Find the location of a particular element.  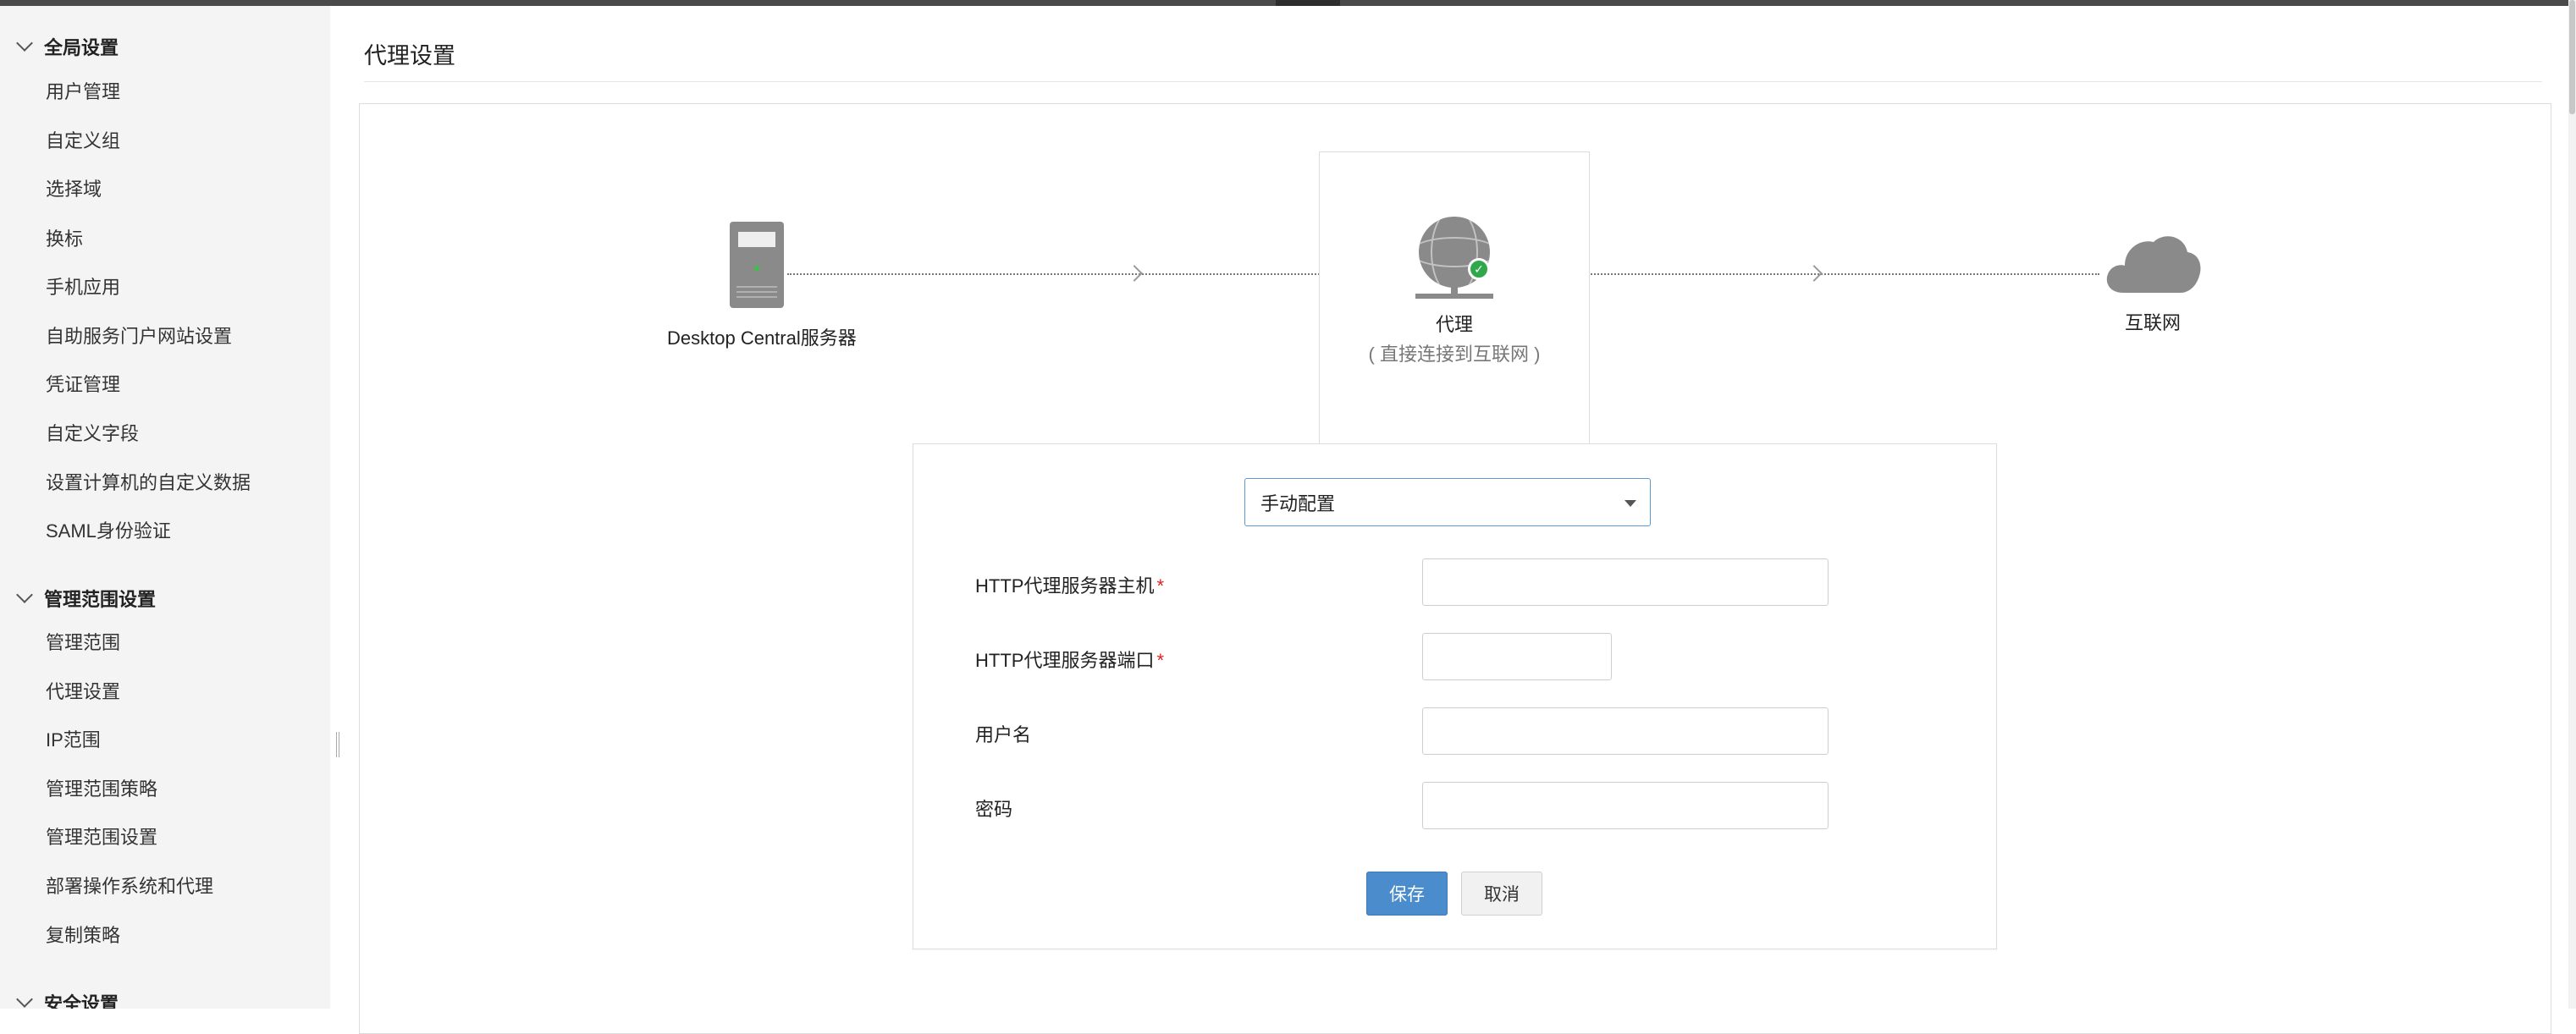

scrollbar-thumb is located at coordinates (2572, 57).